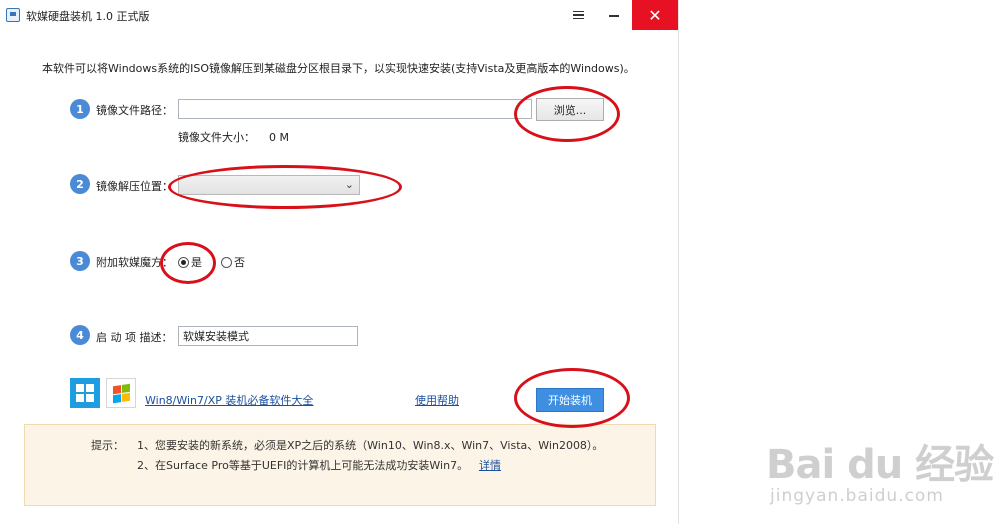  I want to click on radio-unchecked-icon, so click(226, 262).